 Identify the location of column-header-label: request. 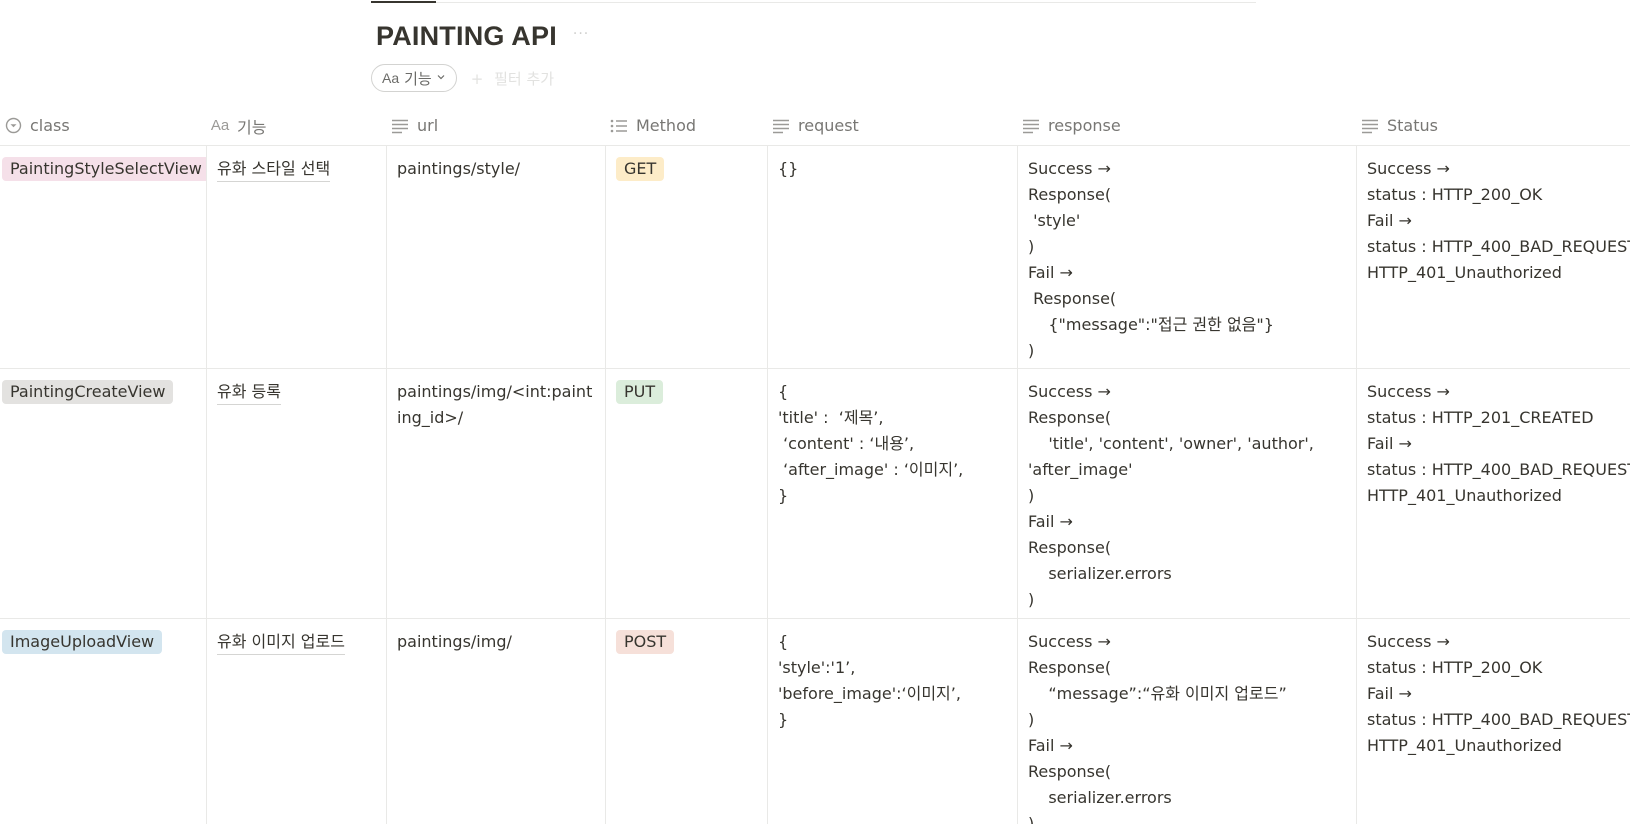
(828, 125).